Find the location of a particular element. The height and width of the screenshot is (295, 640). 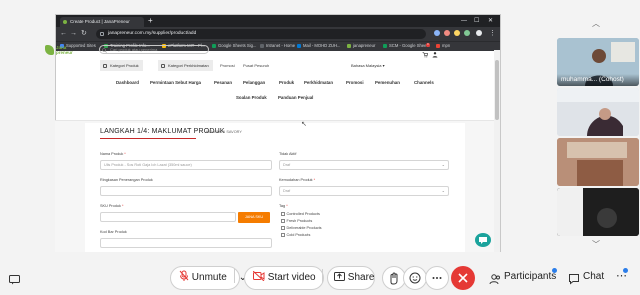

nav-products: Produk is located at coordinates (286, 82).